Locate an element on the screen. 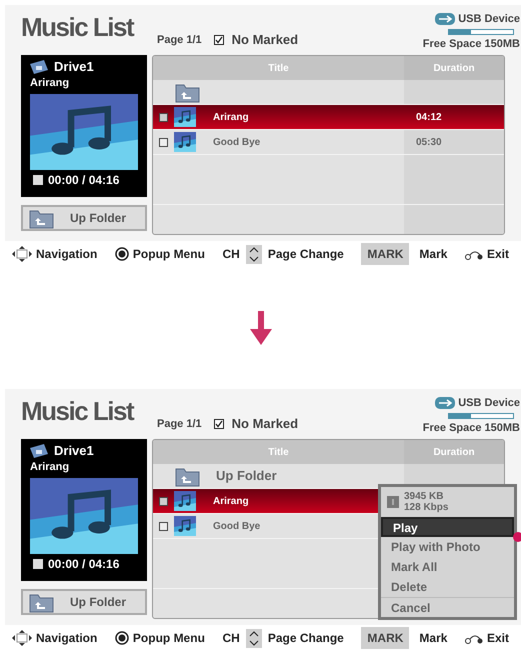  menu-item: Play is located at coordinates (447, 527).